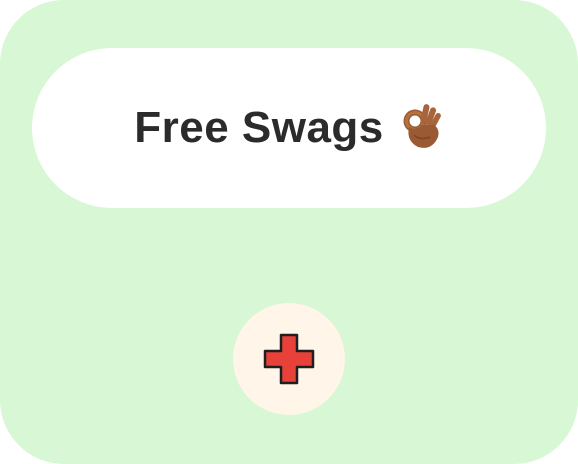 The width and height of the screenshot is (578, 464). Describe the element at coordinates (422, 126) in the screenshot. I see `ok-hand-icon` at that location.